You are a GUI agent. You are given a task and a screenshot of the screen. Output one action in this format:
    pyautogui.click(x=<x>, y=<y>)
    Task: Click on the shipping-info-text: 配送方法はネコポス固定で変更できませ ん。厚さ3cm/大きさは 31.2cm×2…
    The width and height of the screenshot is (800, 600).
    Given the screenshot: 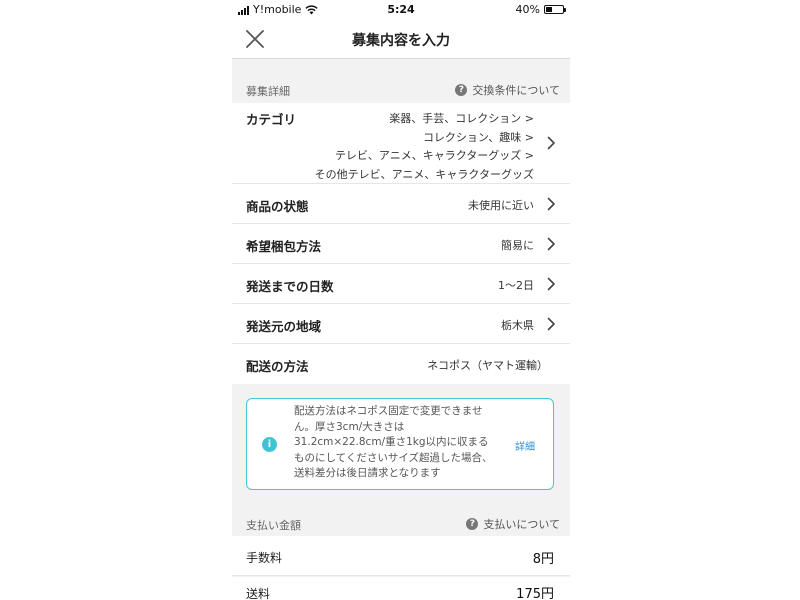 What is the action you would take?
    pyautogui.click(x=399, y=443)
    